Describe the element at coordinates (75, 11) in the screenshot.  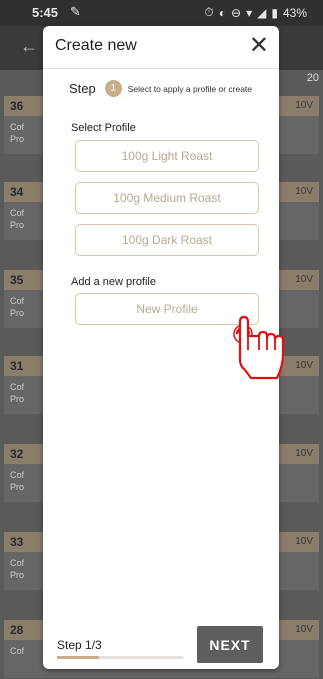
I see `navigation-status-icon: ✎` at that location.